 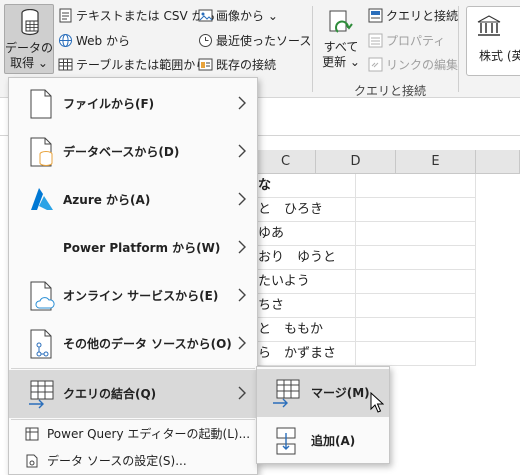 What do you see at coordinates (142, 64) in the screenshot?
I see `from-table-range-label: テーブルまたは範囲から` at bounding box center [142, 64].